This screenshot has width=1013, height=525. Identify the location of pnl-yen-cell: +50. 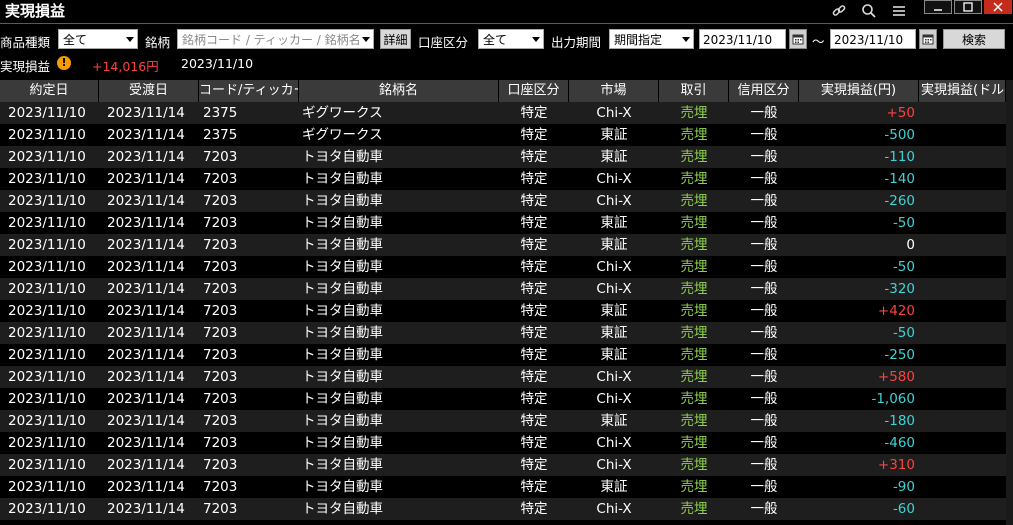
(901, 113).